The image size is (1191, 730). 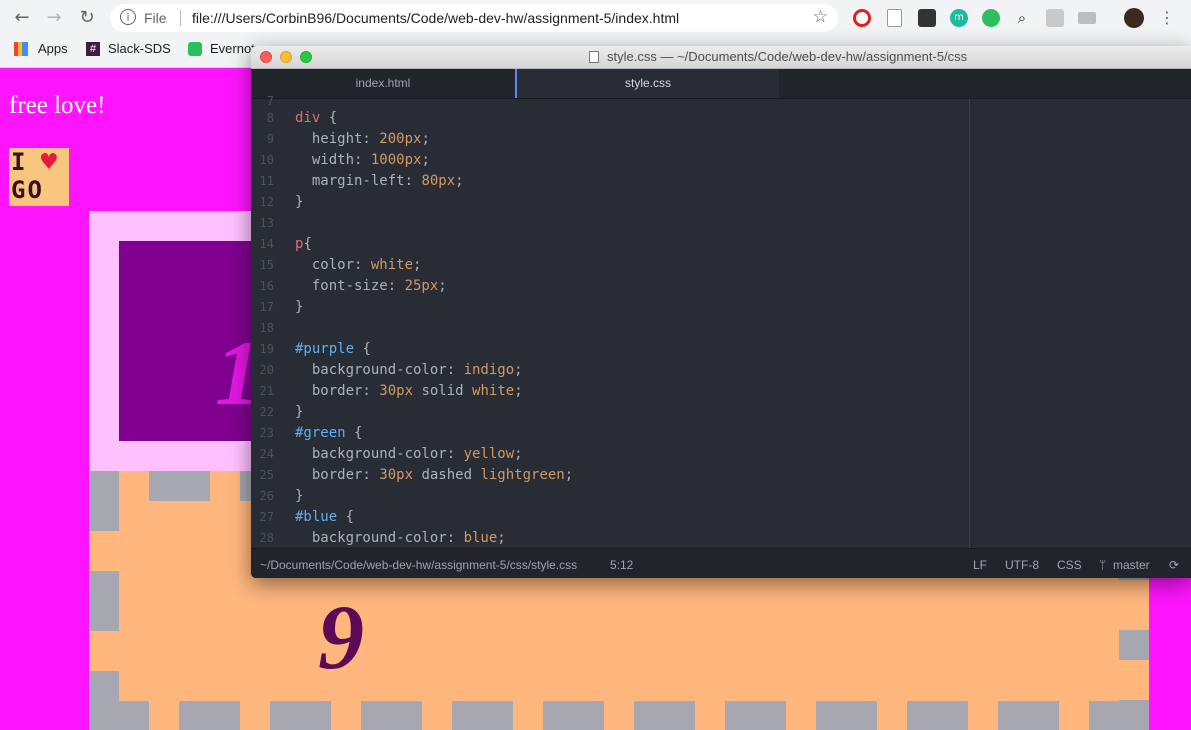 I want to click on line-number: 18, so click(x=266, y=328).